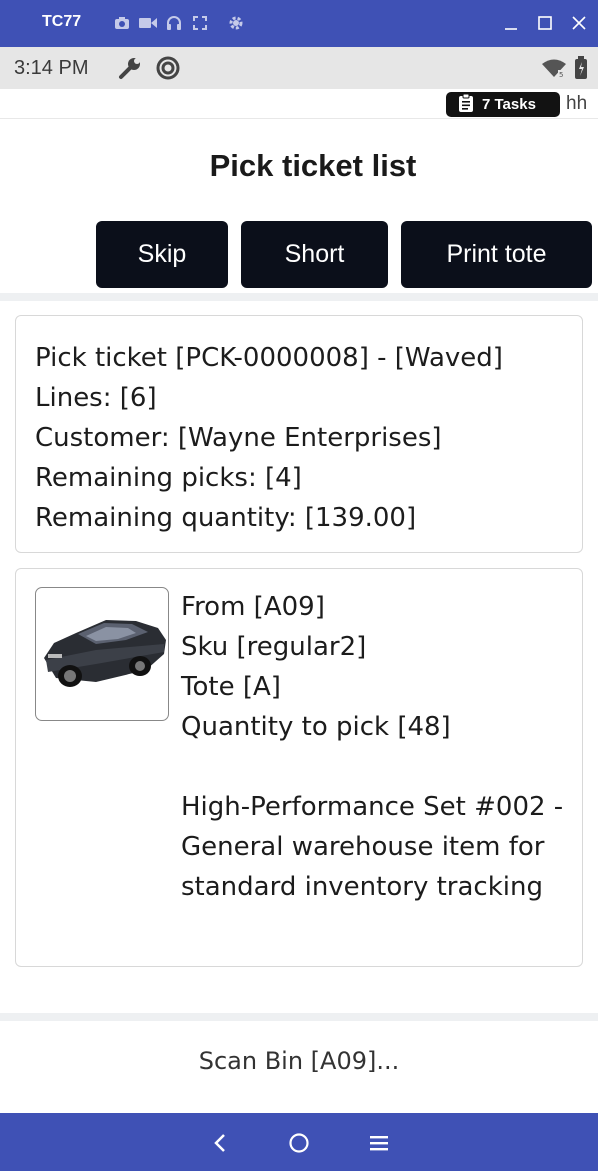 Image resolution: width=598 pixels, height=1171 pixels. I want to click on short-button: Short, so click(314, 254).